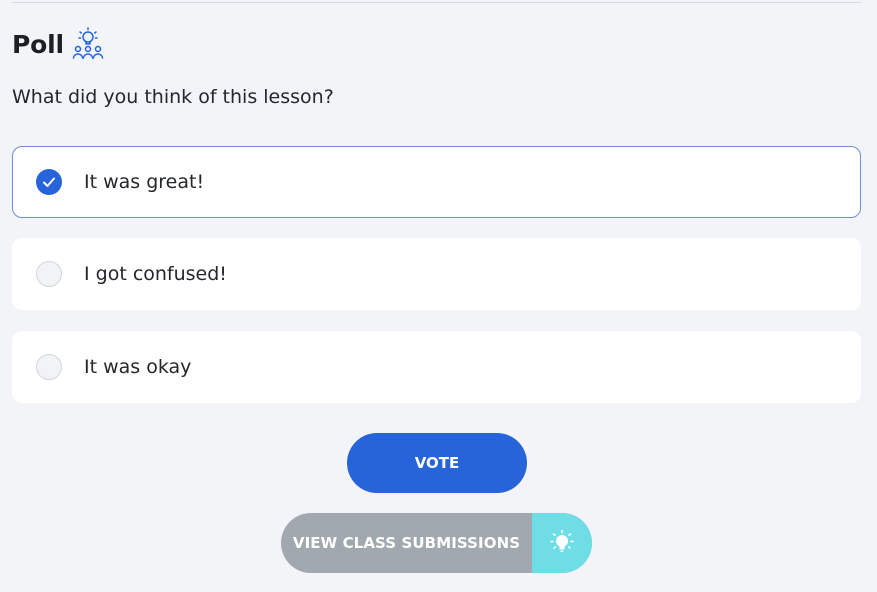 This screenshot has width=877, height=592. What do you see at coordinates (436, 367) in the screenshot?
I see `poll-option-okay: It was okay` at bounding box center [436, 367].